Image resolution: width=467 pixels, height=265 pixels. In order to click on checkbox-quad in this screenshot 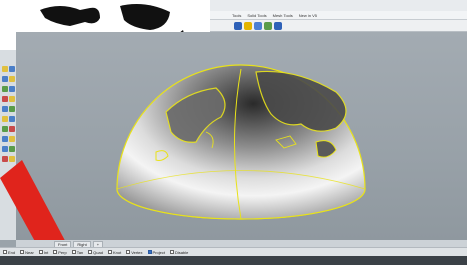, I will do `click(90, 252)`.